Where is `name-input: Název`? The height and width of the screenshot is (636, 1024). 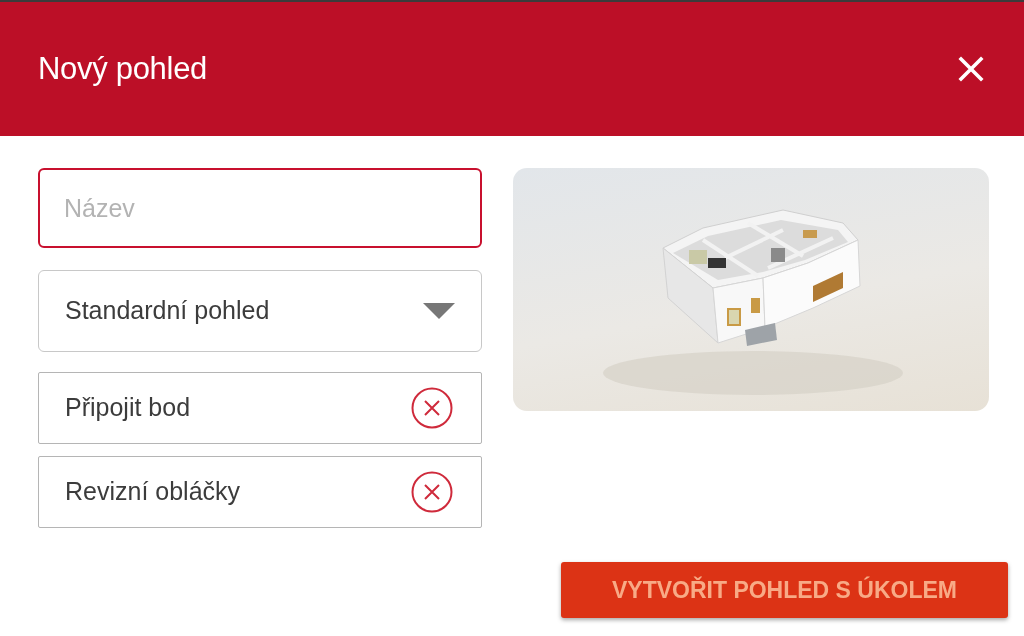
name-input: Název is located at coordinates (260, 208).